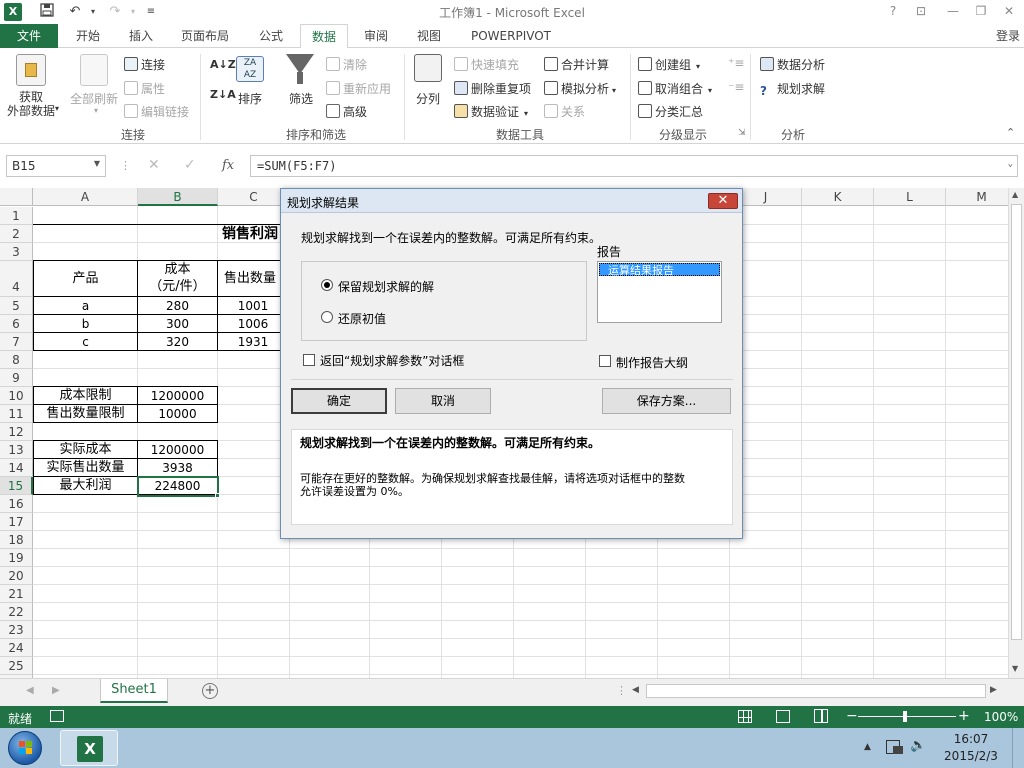  I want to click on cell-a7: c, so click(85, 342).